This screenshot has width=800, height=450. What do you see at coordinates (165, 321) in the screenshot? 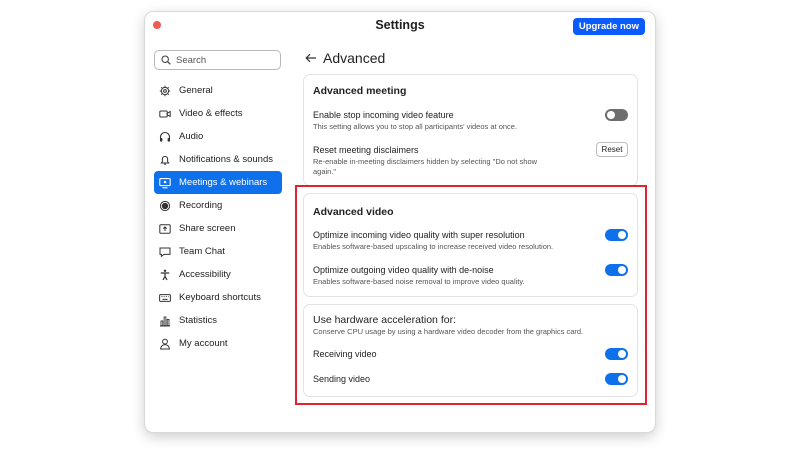
I see `statistics-icon` at bounding box center [165, 321].